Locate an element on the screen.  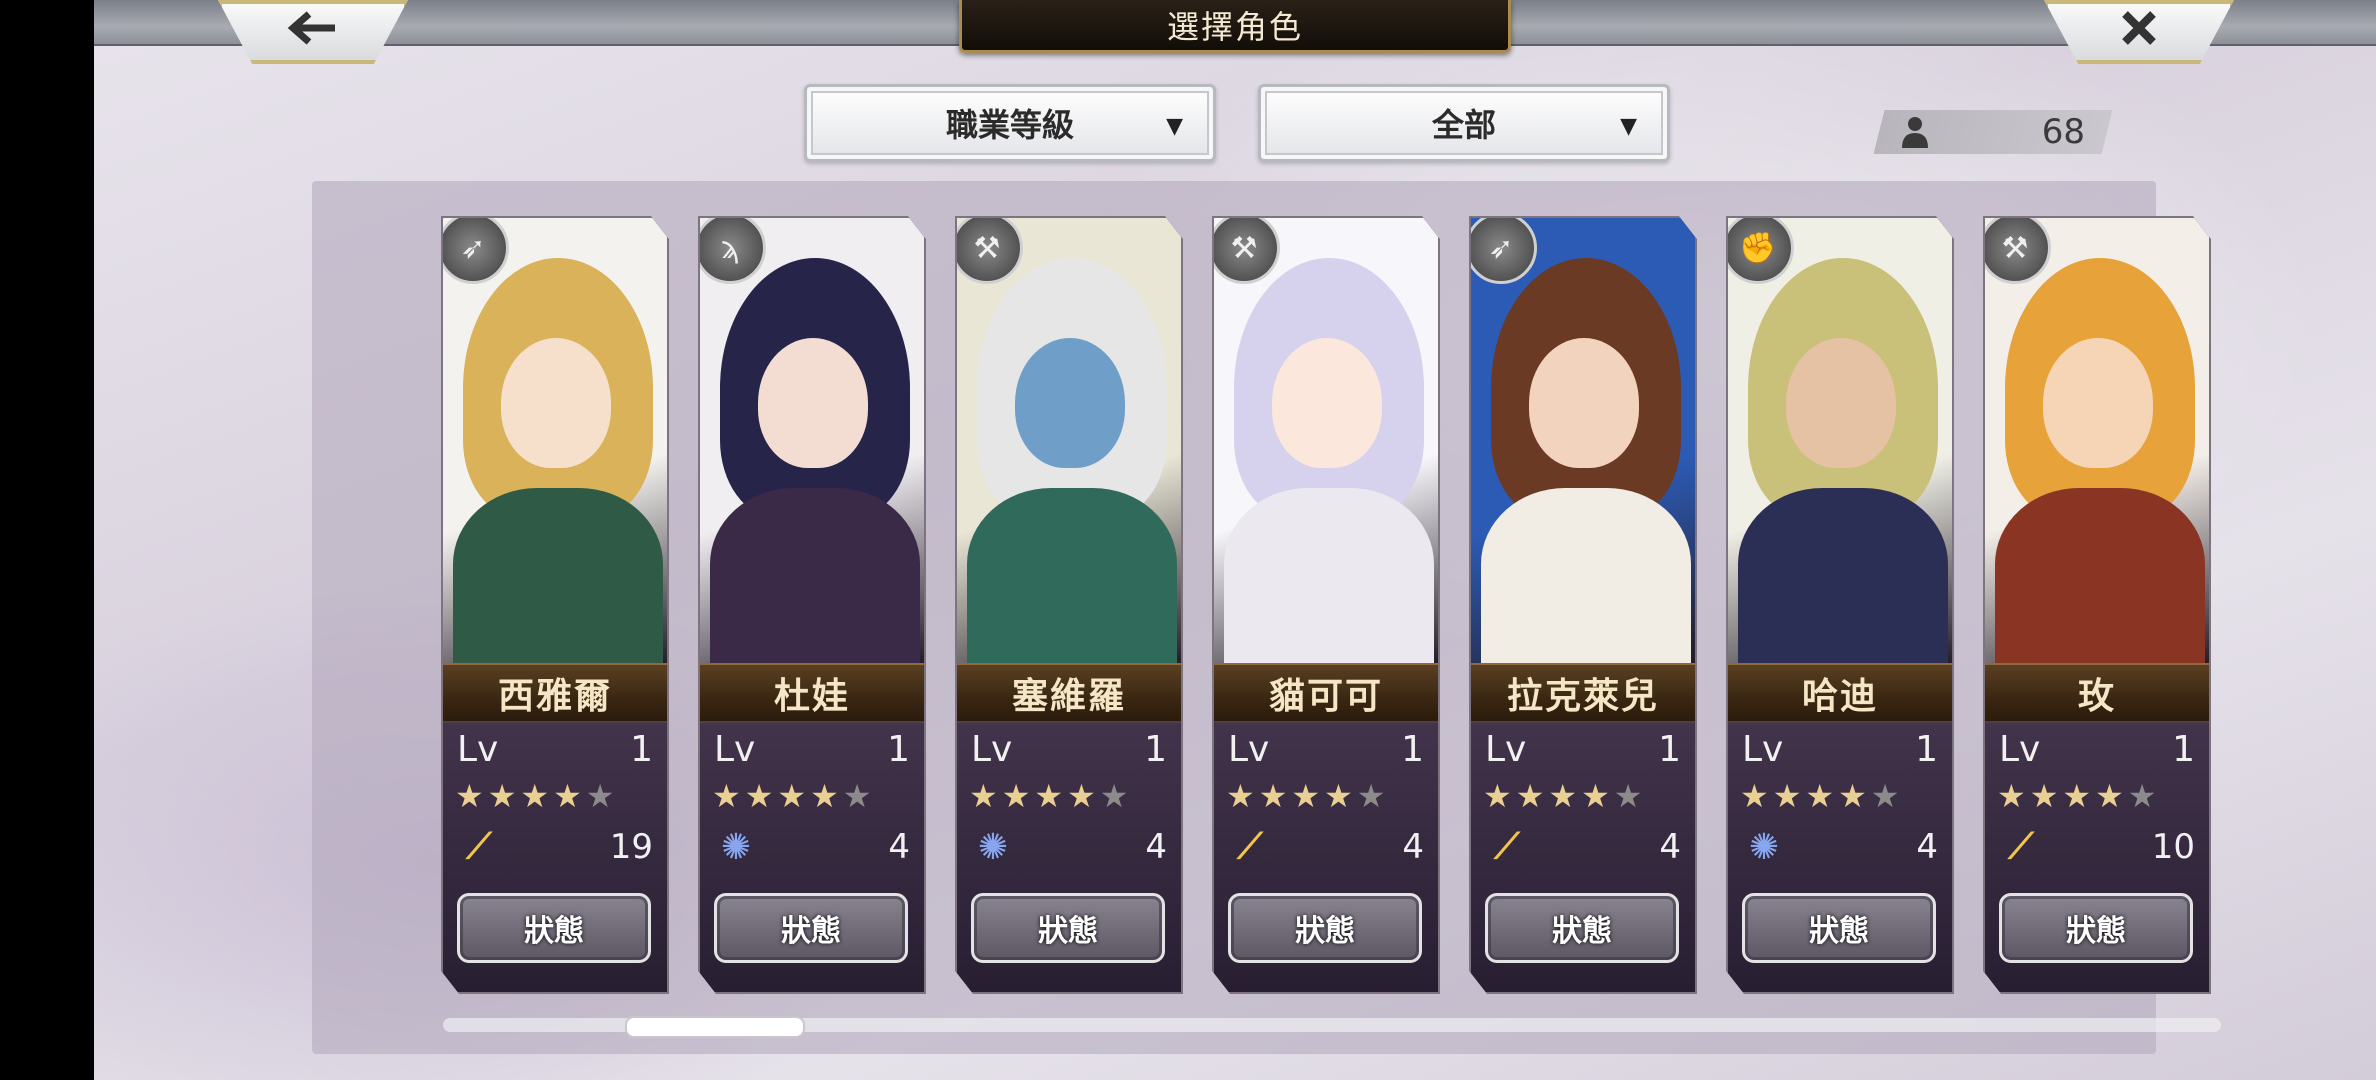
character-stats: Lv 1 ★★★★★ ⟋ 10 狀態 is located at coordinates (2097, 856).